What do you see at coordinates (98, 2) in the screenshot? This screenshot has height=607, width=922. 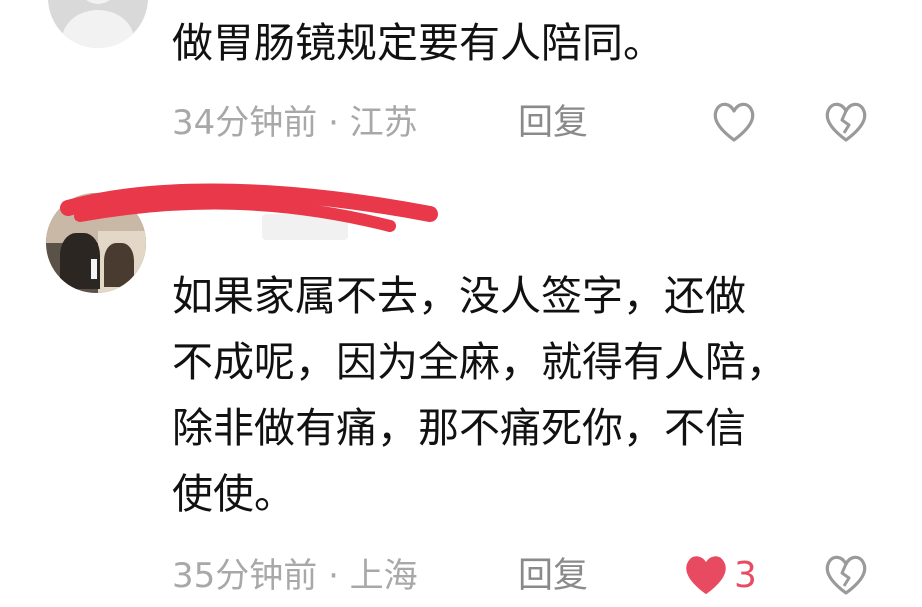 I see `avatar-head-shape` at bounding box center [98, 2].